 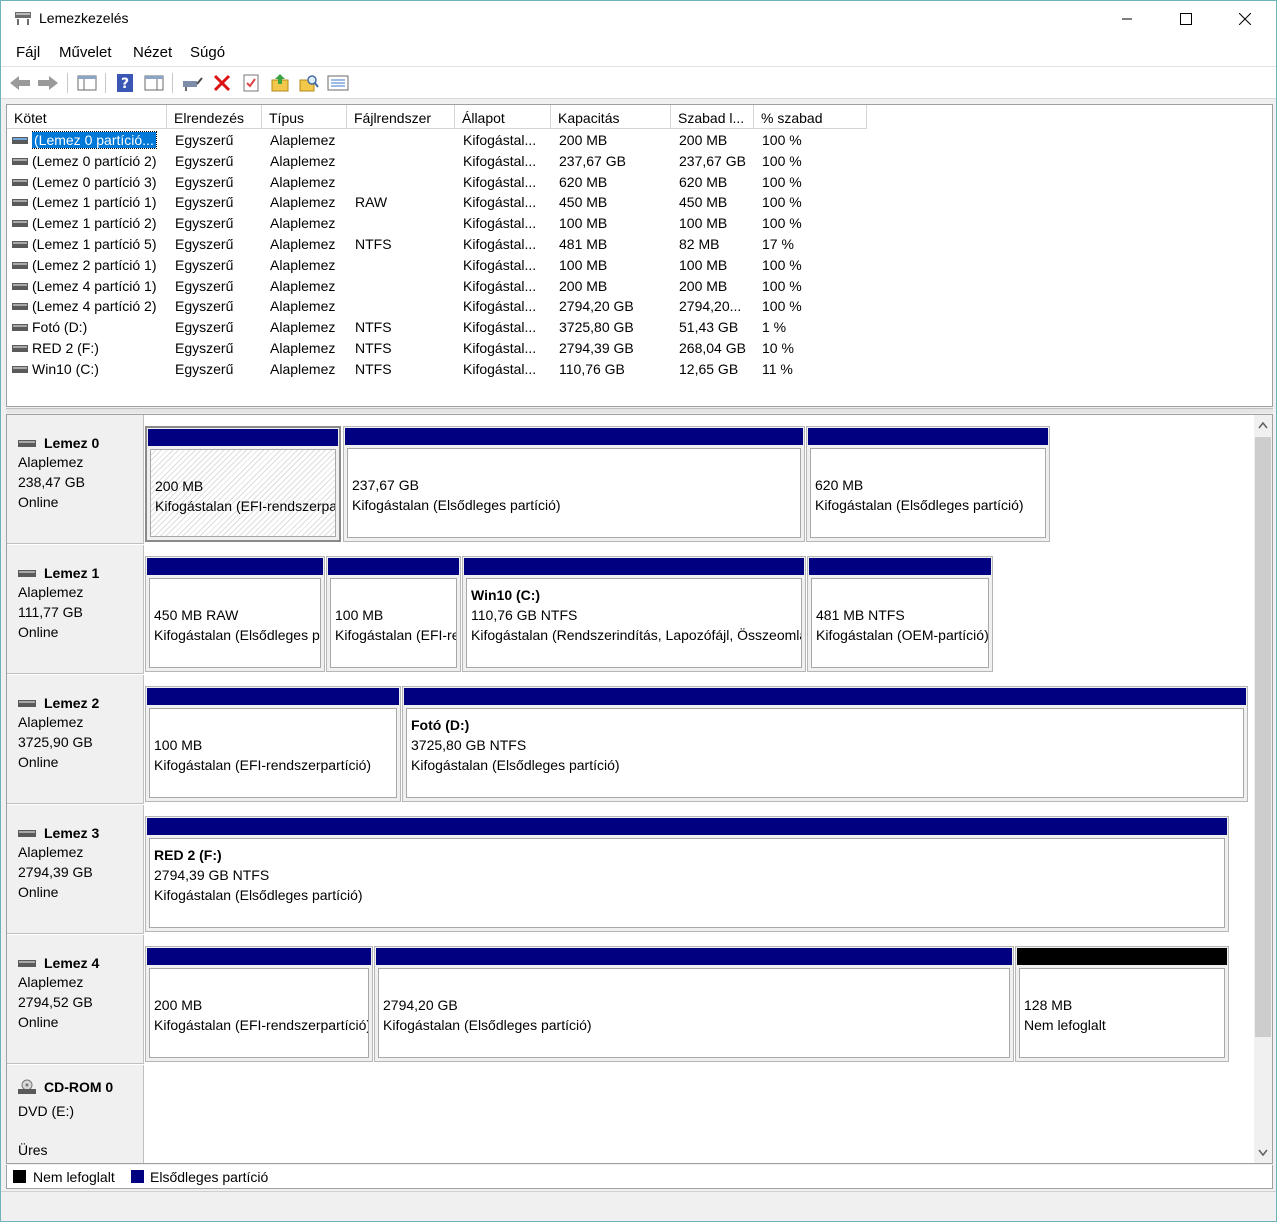 What do you see at coordinates (338, 83) in the screenshot?
I see `list-view-button` at bounding box center [338, 83].